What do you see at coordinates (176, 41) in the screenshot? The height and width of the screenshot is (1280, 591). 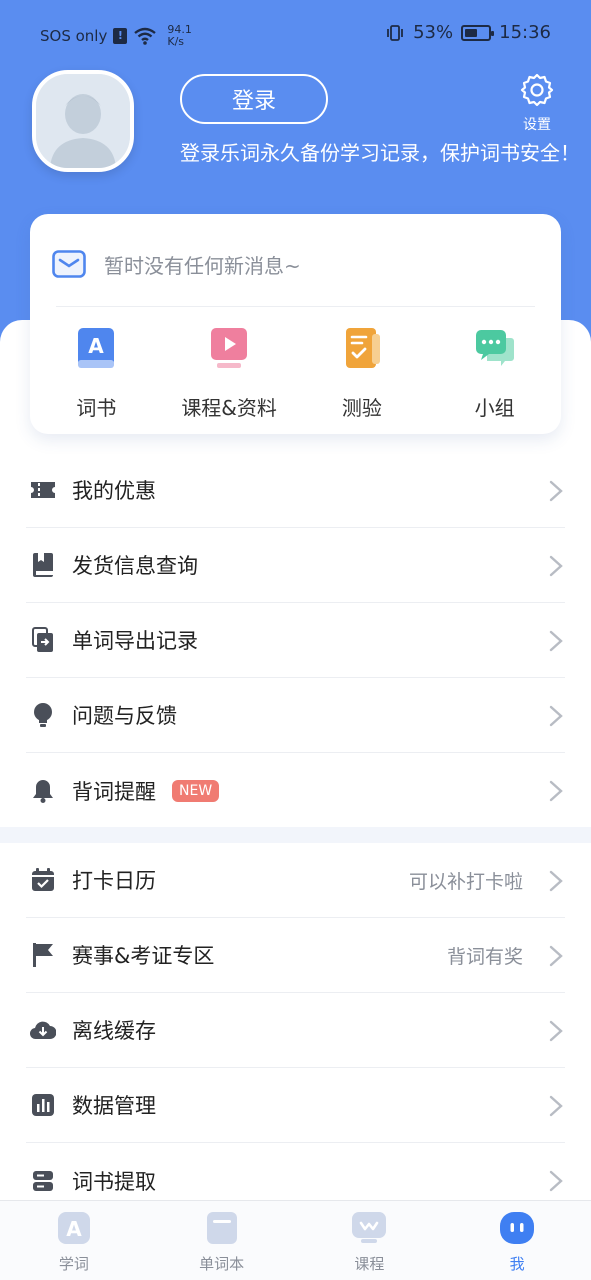 I see `net-speed-unit: K/s` at bounding box center [176, 41].